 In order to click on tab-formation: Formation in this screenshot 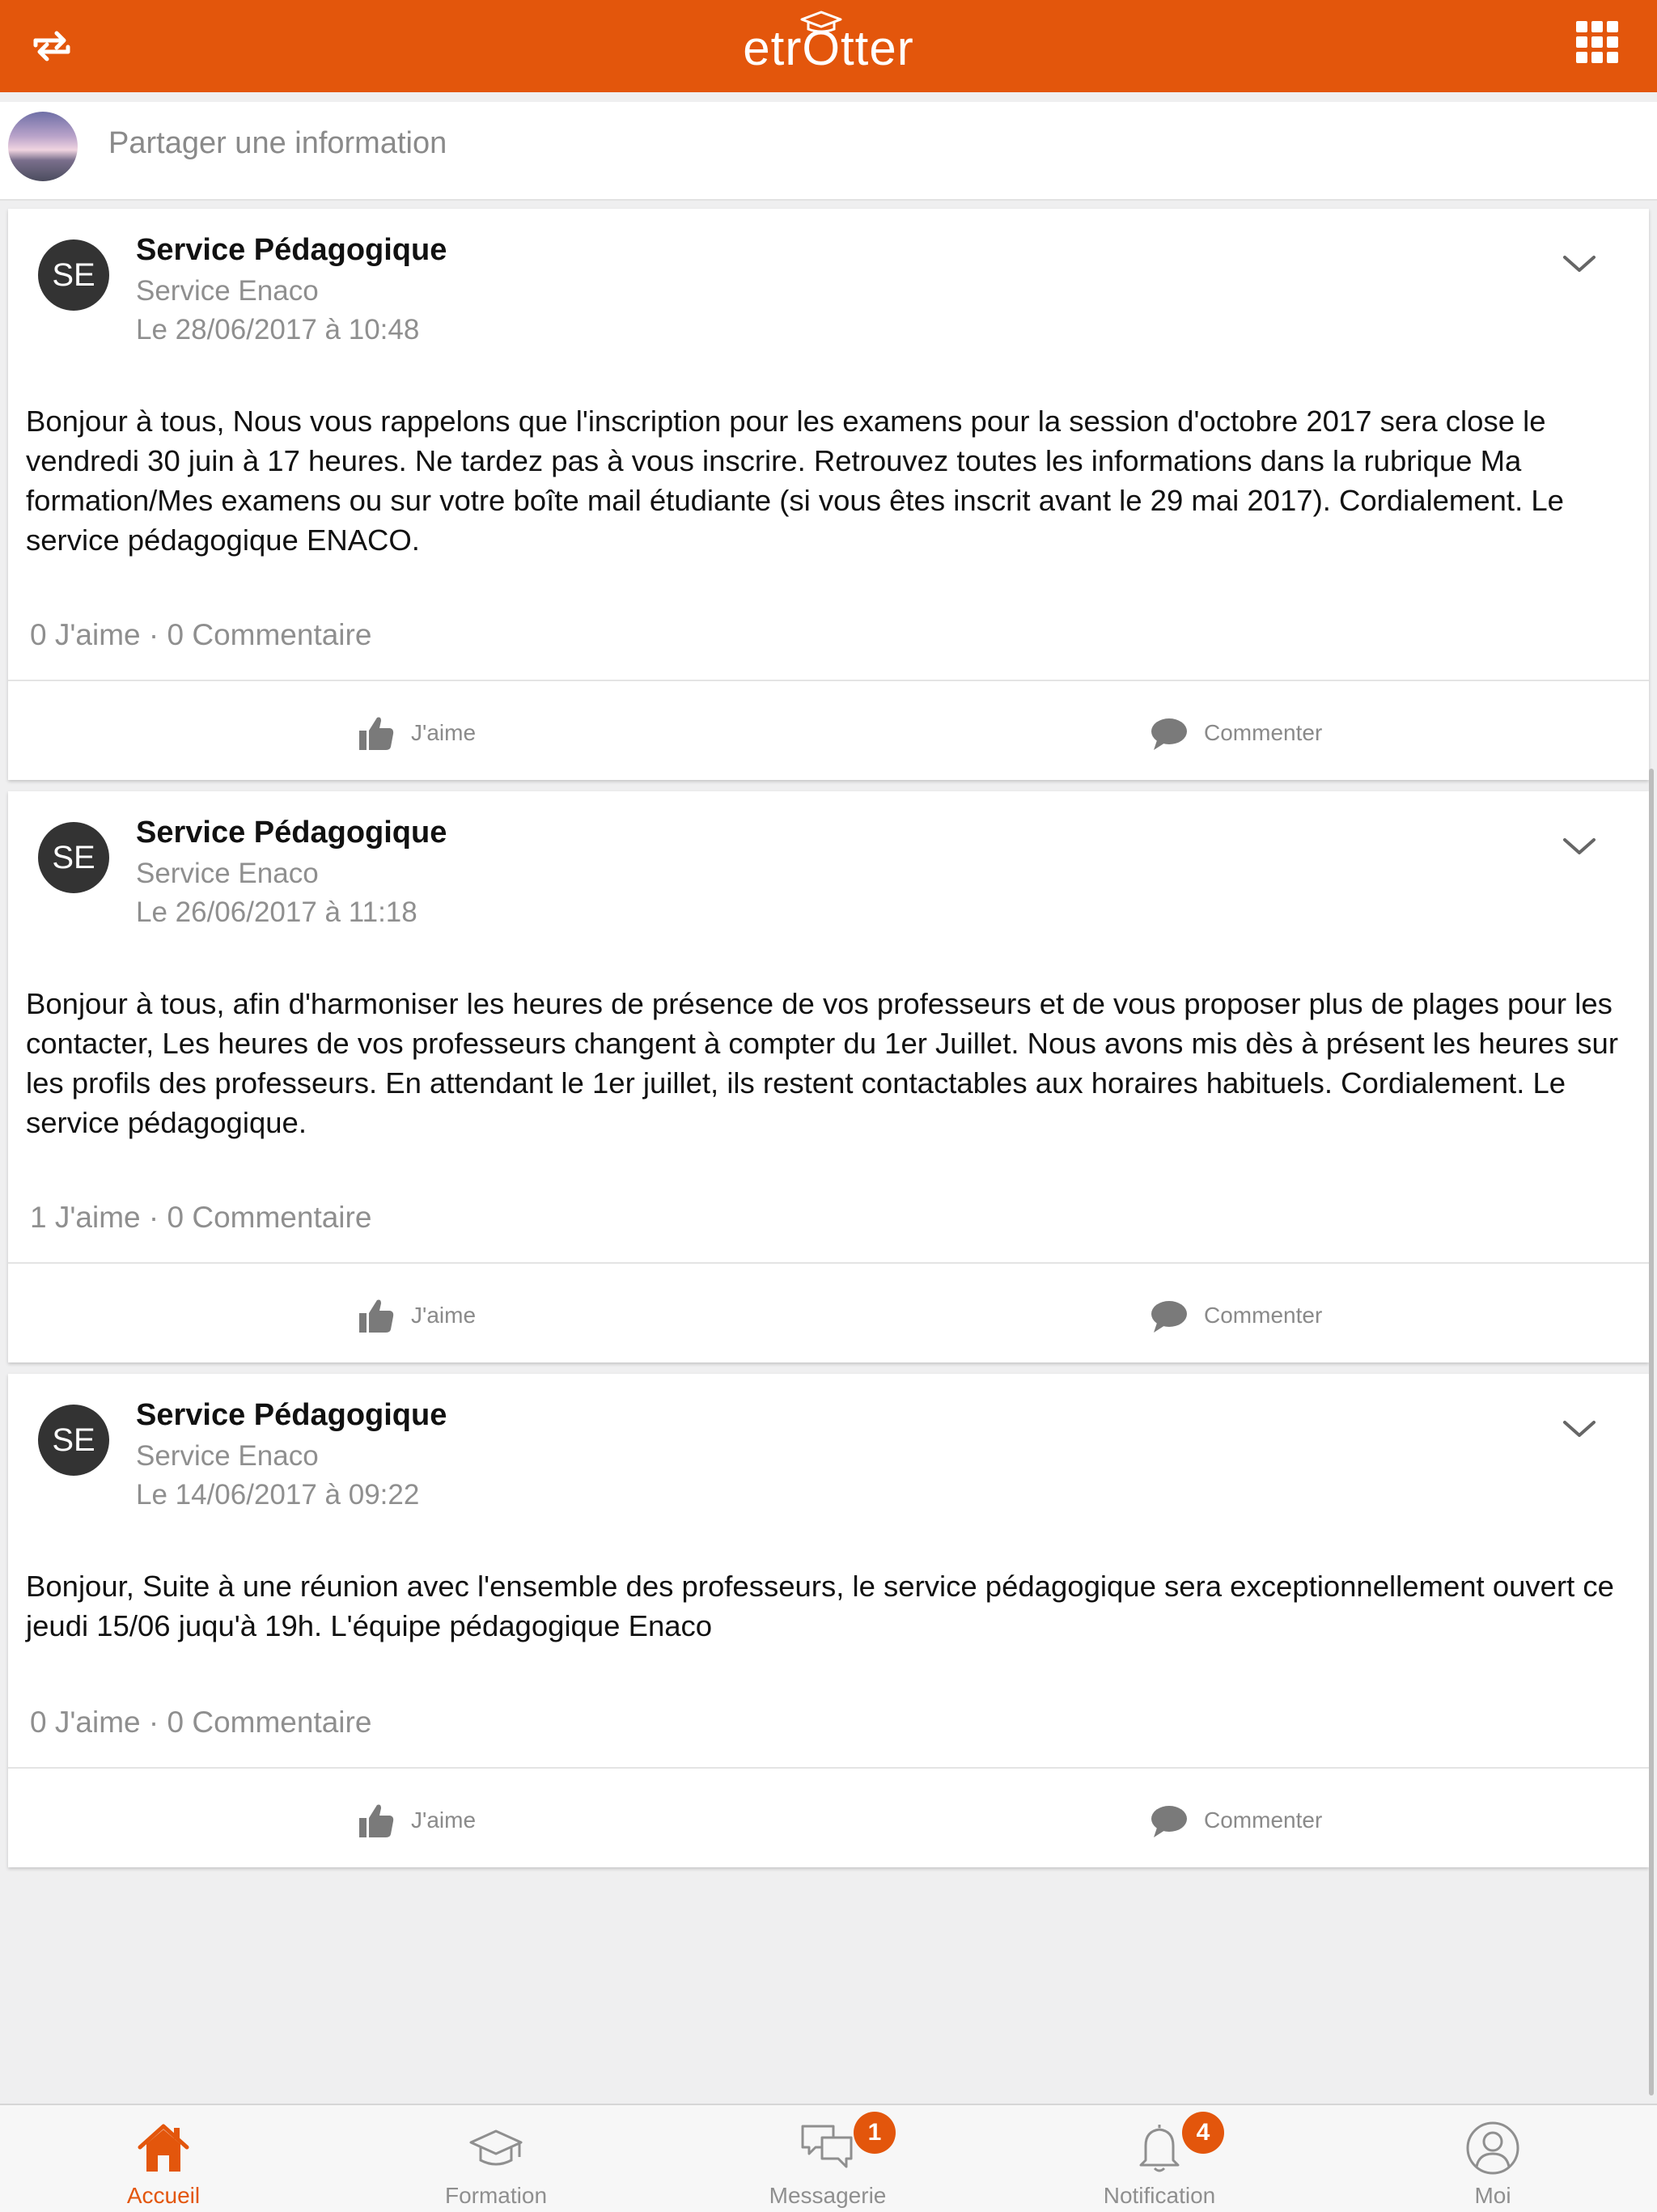, I will do `click(496, 2158)`.